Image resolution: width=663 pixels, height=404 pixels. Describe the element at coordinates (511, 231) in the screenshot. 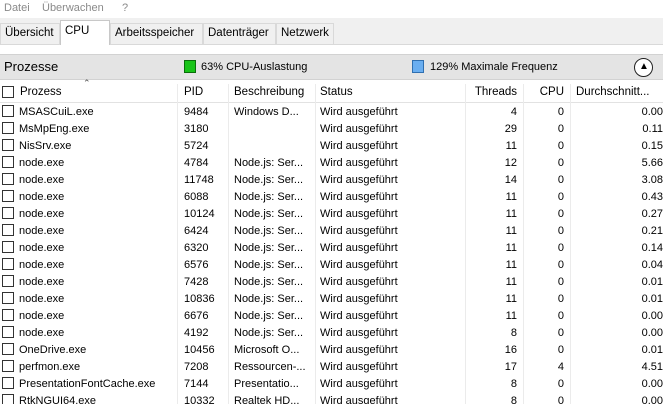

I see `threads-cell: 11` at that location.